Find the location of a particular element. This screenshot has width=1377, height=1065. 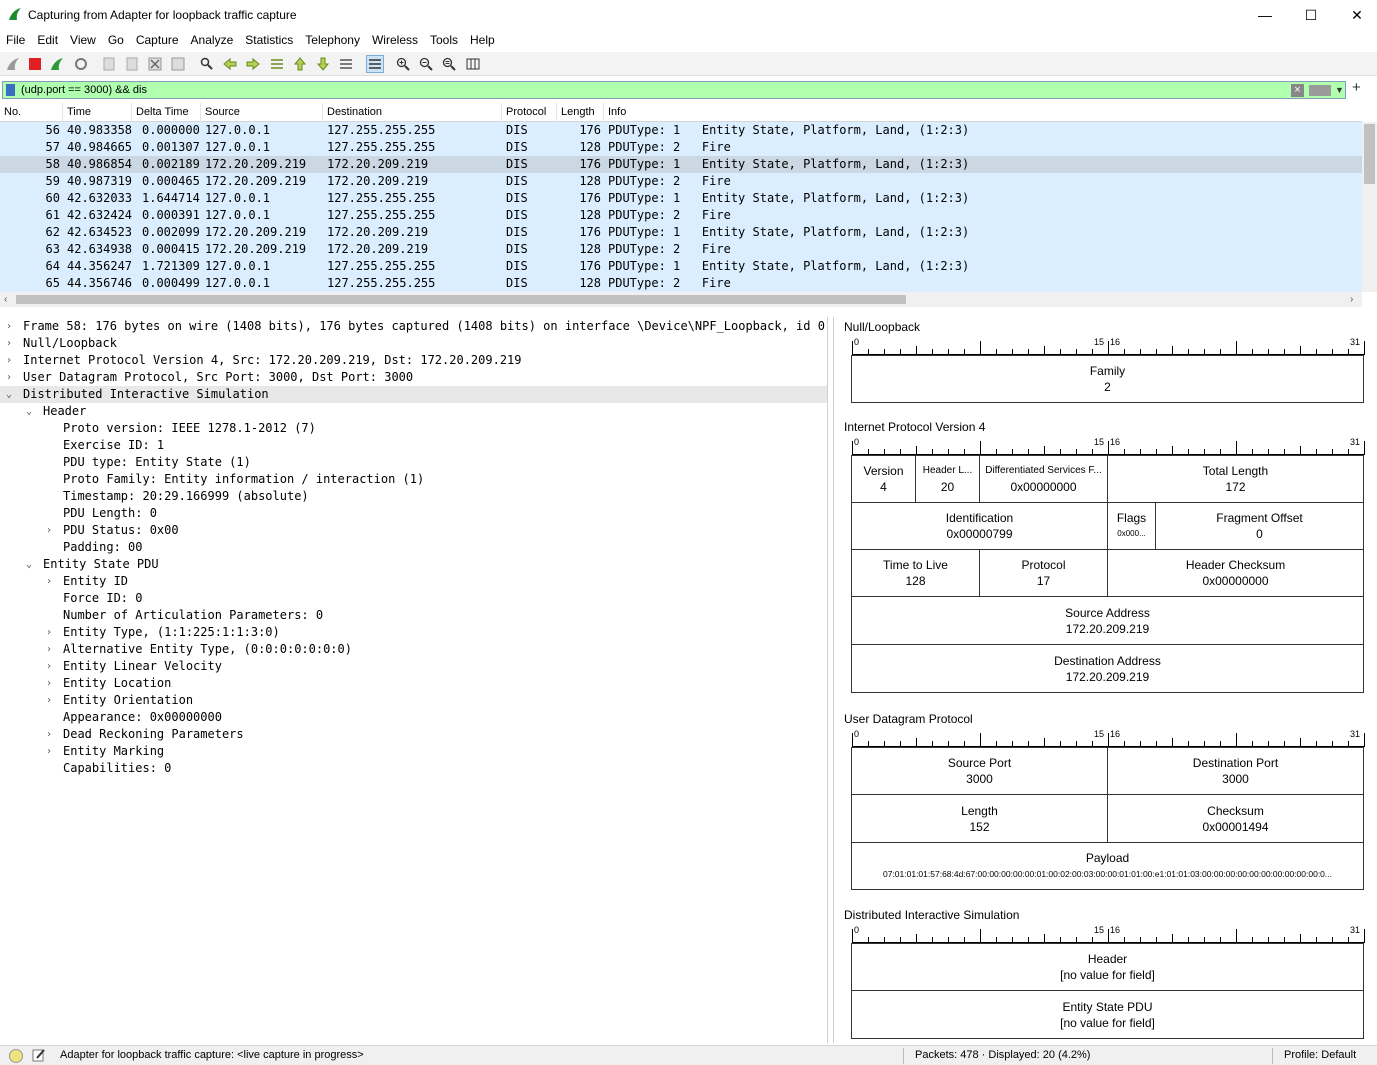

menu-file: File is located at coordinates (15, 40).